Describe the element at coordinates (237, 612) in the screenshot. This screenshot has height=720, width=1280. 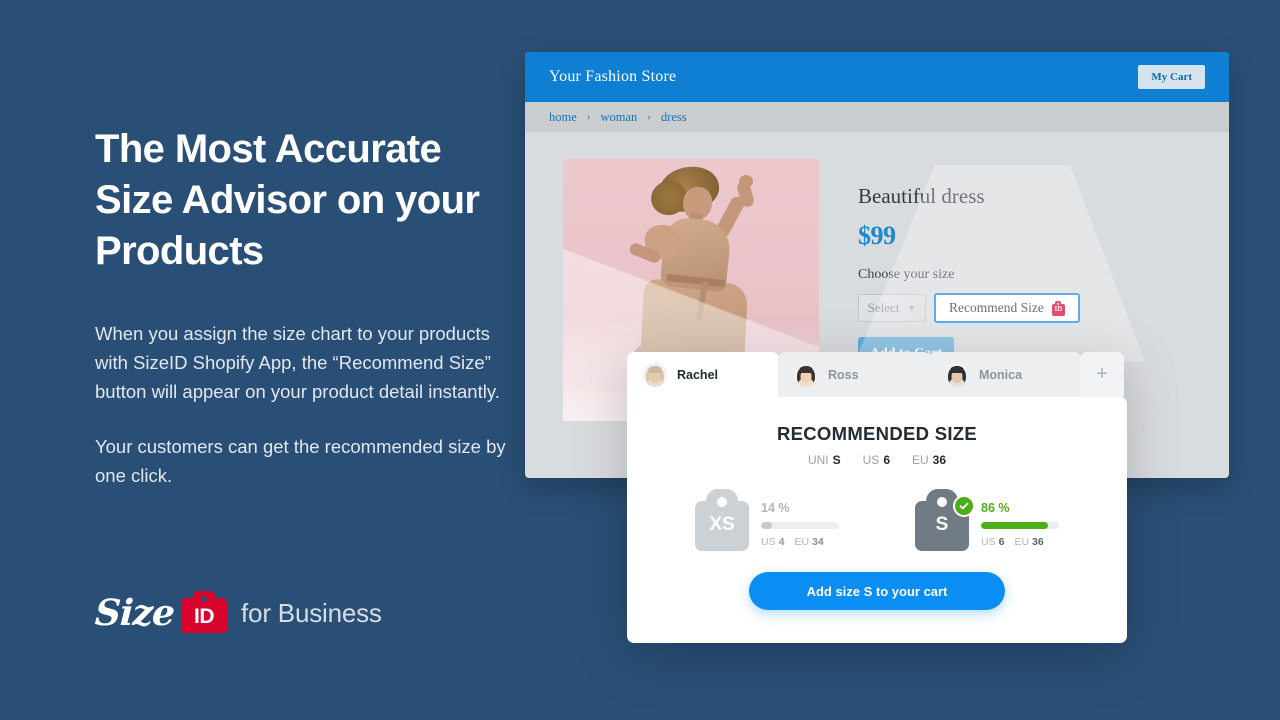
I see `sizeid-logo: Size ID for Business` at that location.